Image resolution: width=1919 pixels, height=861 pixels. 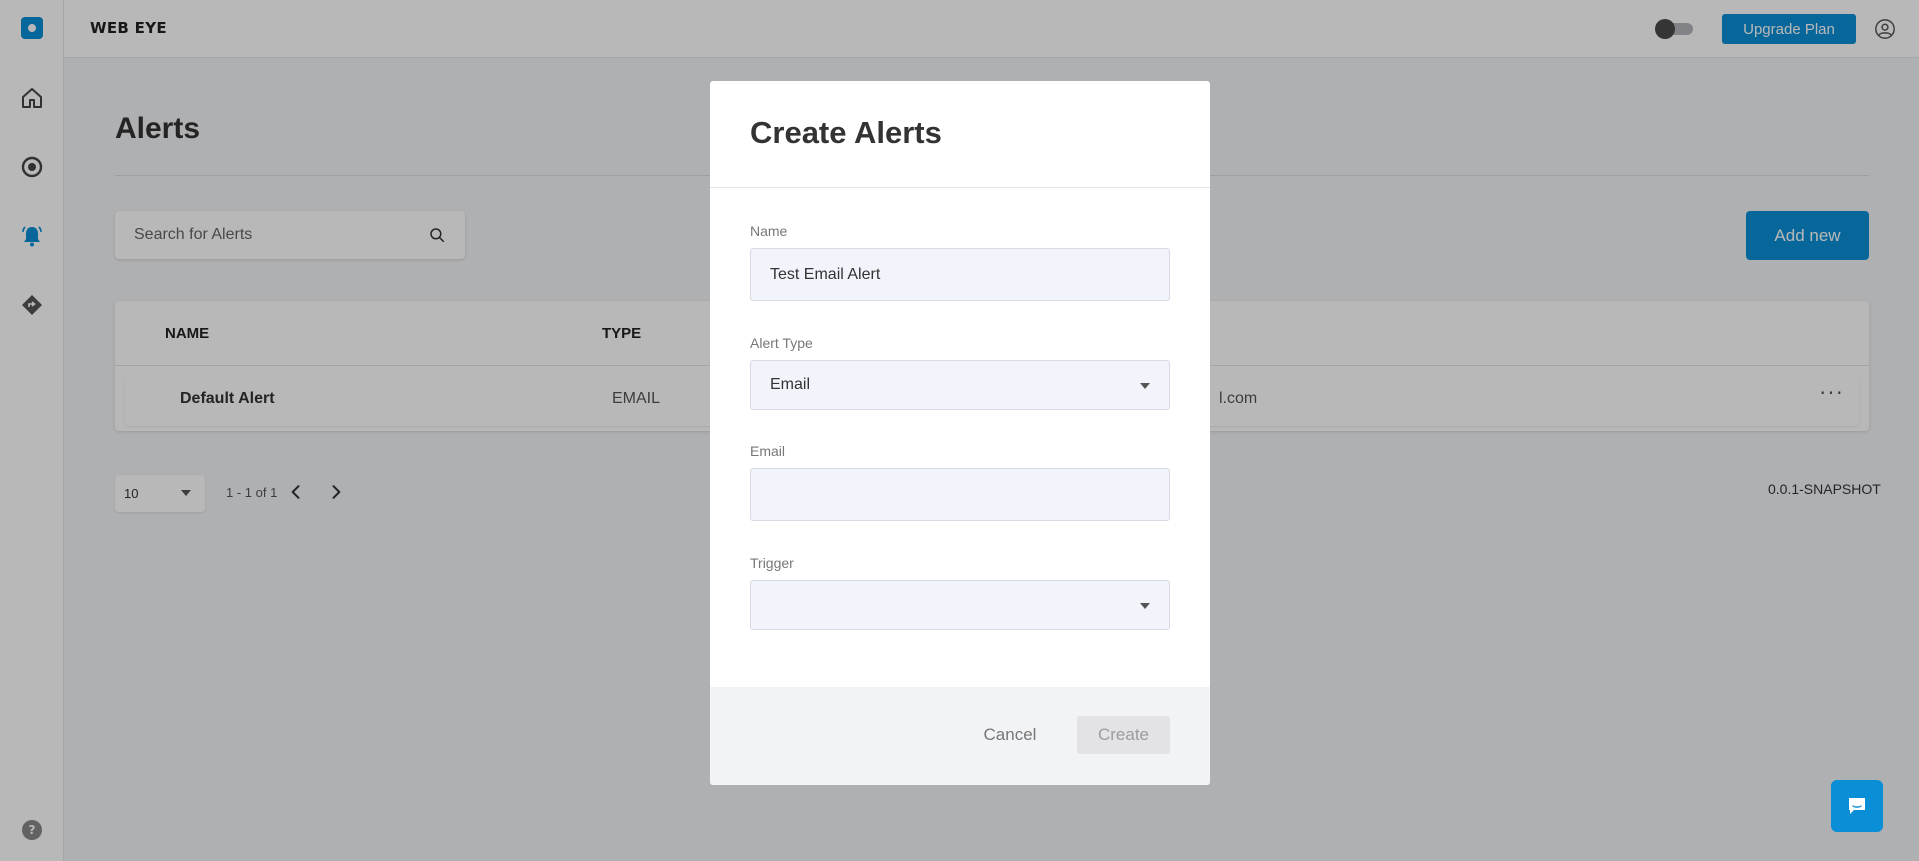 What do you see at coordinates (960, 736) in the screenshot?
I see `dialog-footer: Cancel Create` at bounding box center [960, 736].